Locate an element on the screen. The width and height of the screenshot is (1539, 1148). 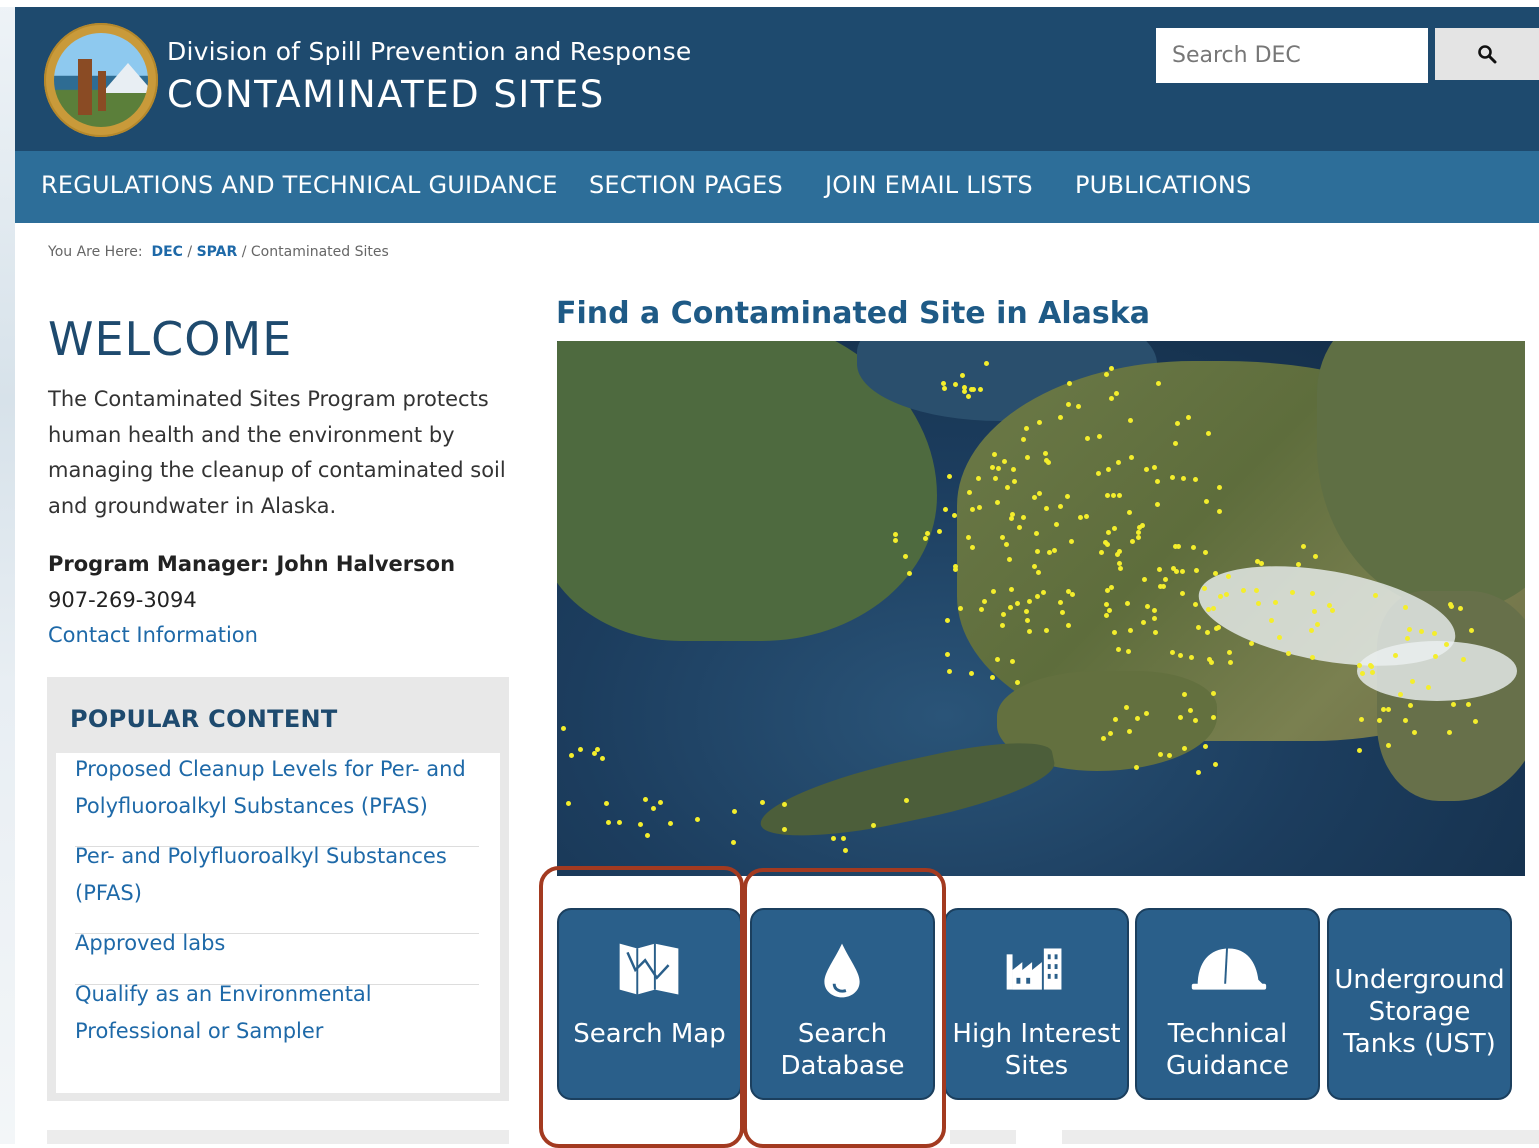
nav-item-publications: PUBLICATIONS is located at coordinates (1163, 185).